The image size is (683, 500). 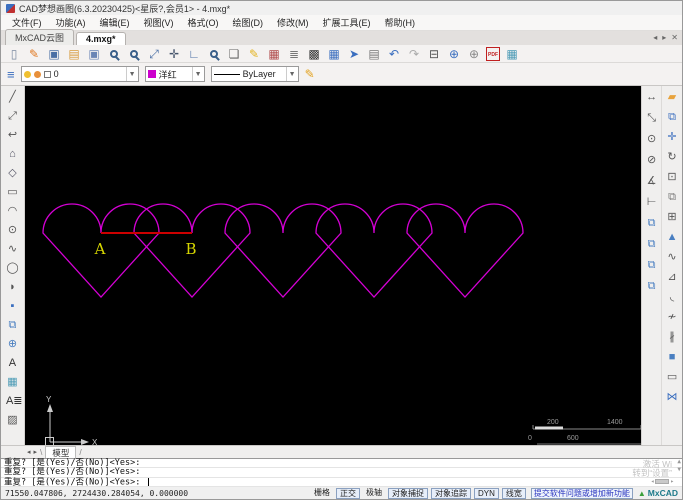 I want to click on toggle-DYN: DYN, so click(x=486, y=493).